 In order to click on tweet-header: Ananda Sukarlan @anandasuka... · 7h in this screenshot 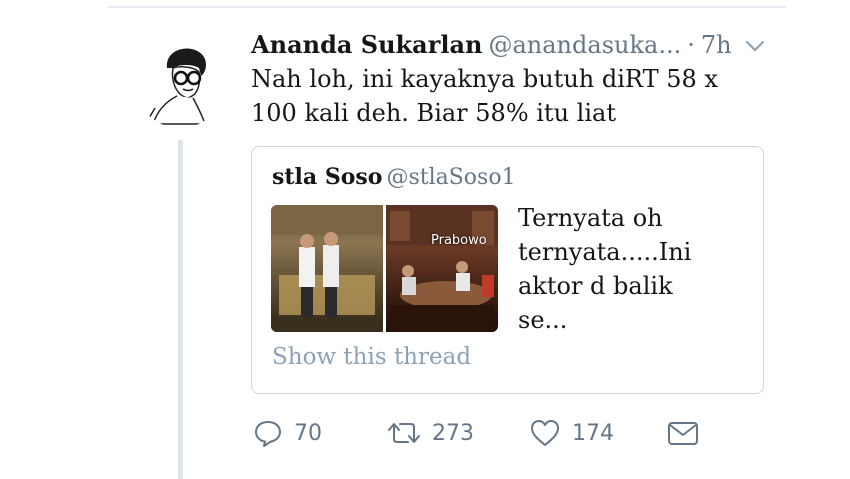, I will do `click(491, 45)`.